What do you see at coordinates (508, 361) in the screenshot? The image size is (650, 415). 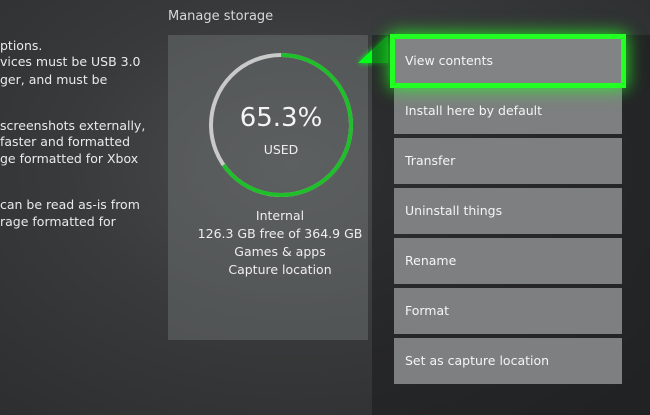 I see `set-as-capture-location-button: Set as capture location` at bounding box center [508, 361].